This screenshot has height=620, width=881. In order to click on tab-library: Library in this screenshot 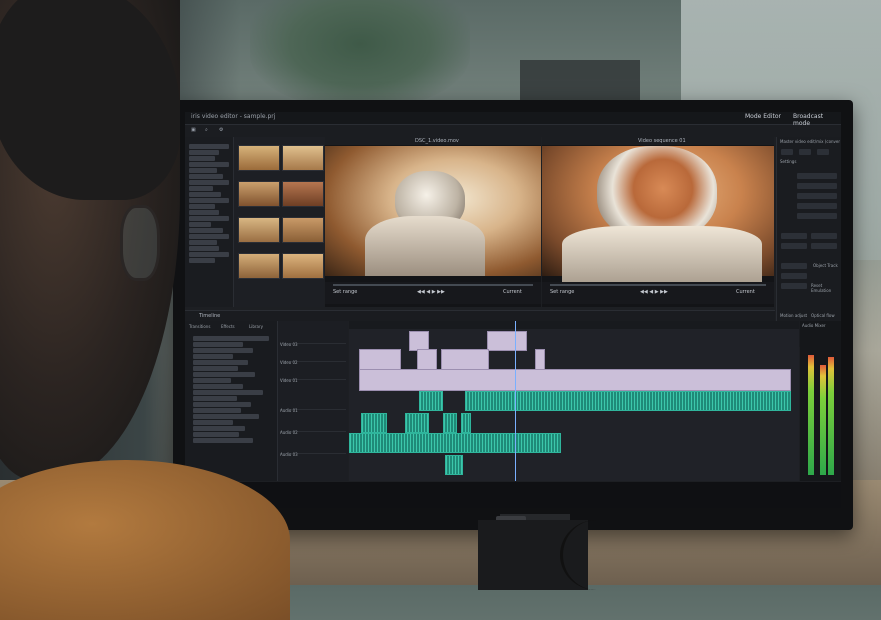, I will do `click(256, 326)`.